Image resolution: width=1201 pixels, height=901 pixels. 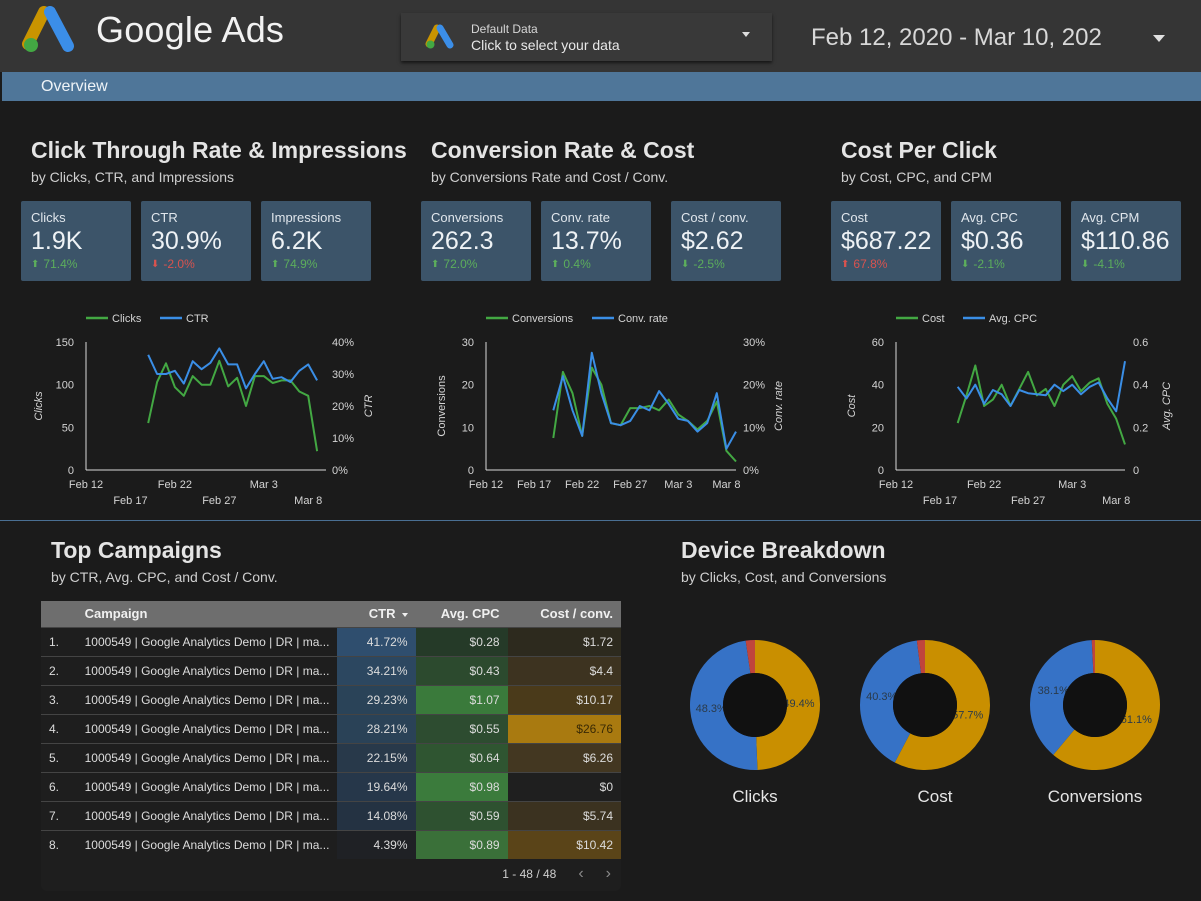 What do you see at coordinates (39, 406) in the screenshot?
I see `y-axis-title: Clicks` at bounding box center [39, 406].